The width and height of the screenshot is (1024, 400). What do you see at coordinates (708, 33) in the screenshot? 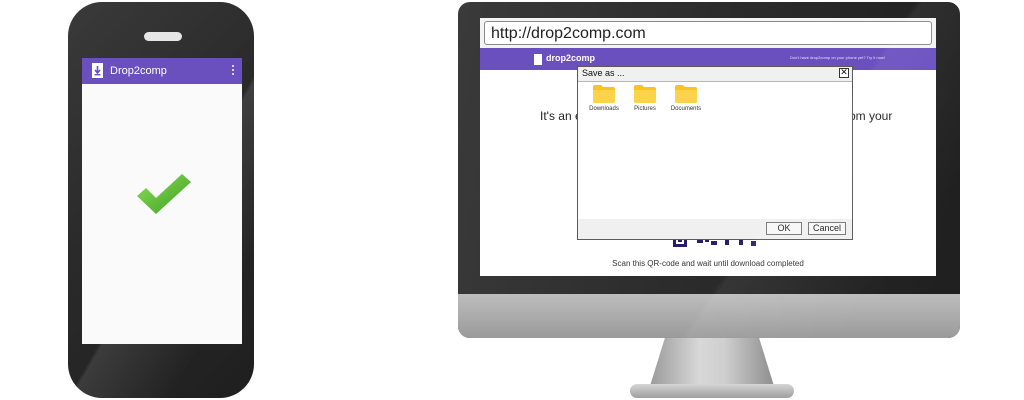
I see `address-bar: http://drop2comp.com` at bounding box center [708, 33].